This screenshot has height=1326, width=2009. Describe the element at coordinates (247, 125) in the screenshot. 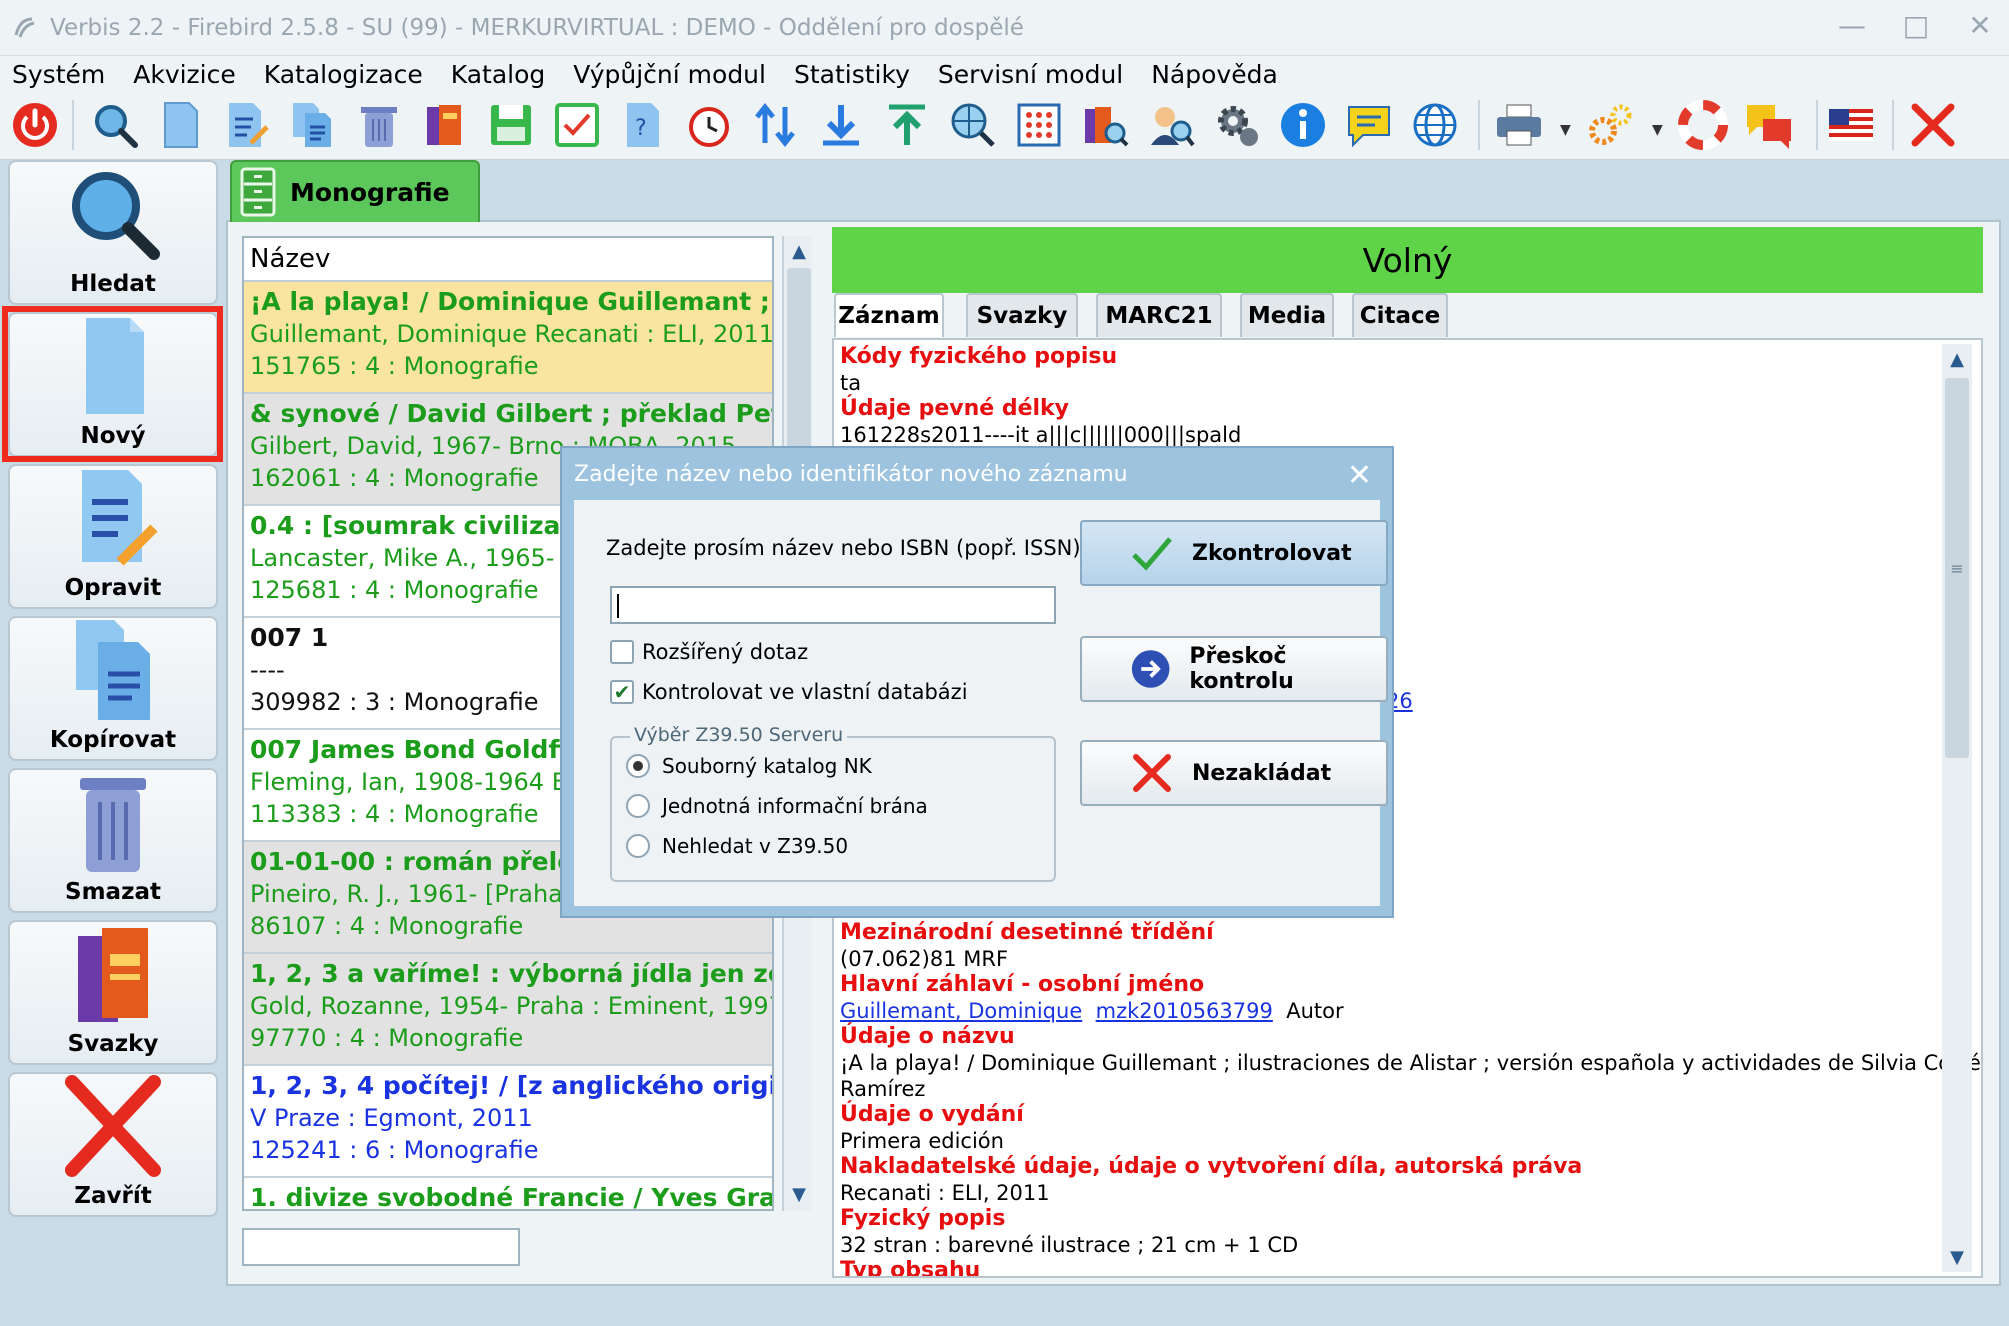

I see `edit-document-icon` at that location.